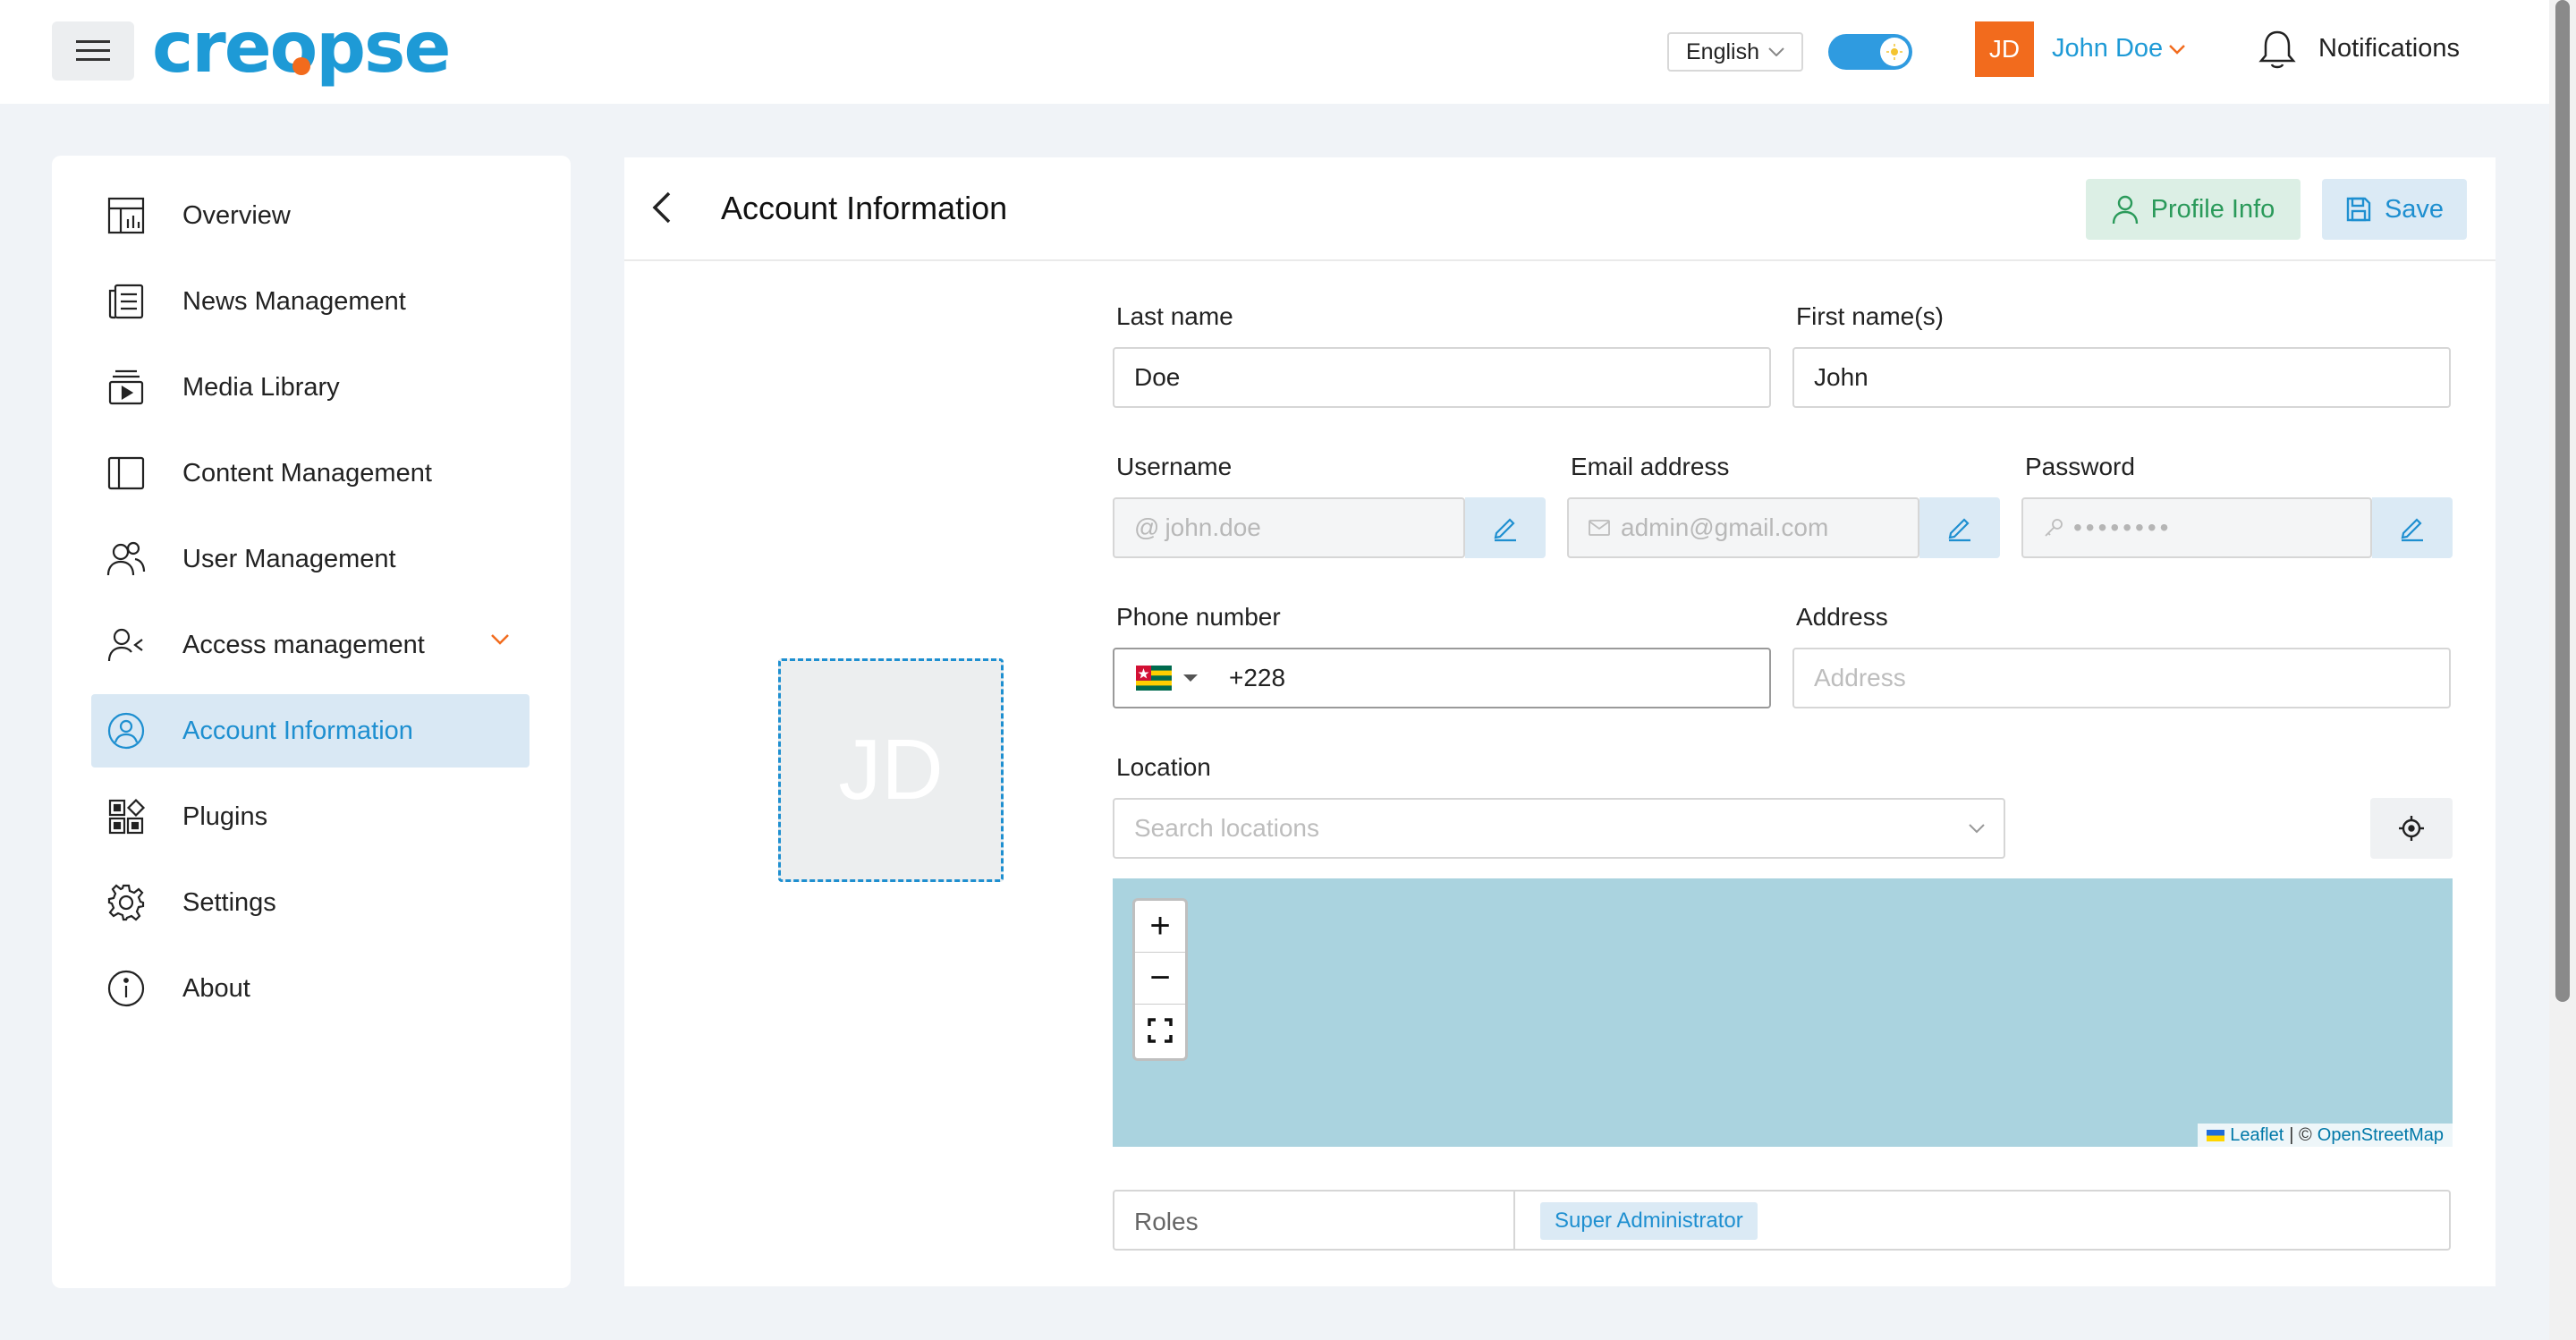  Describe the element at coordinates (1227, 828) in the screenshot. I see `location-placeholder: Search locations` at that location.